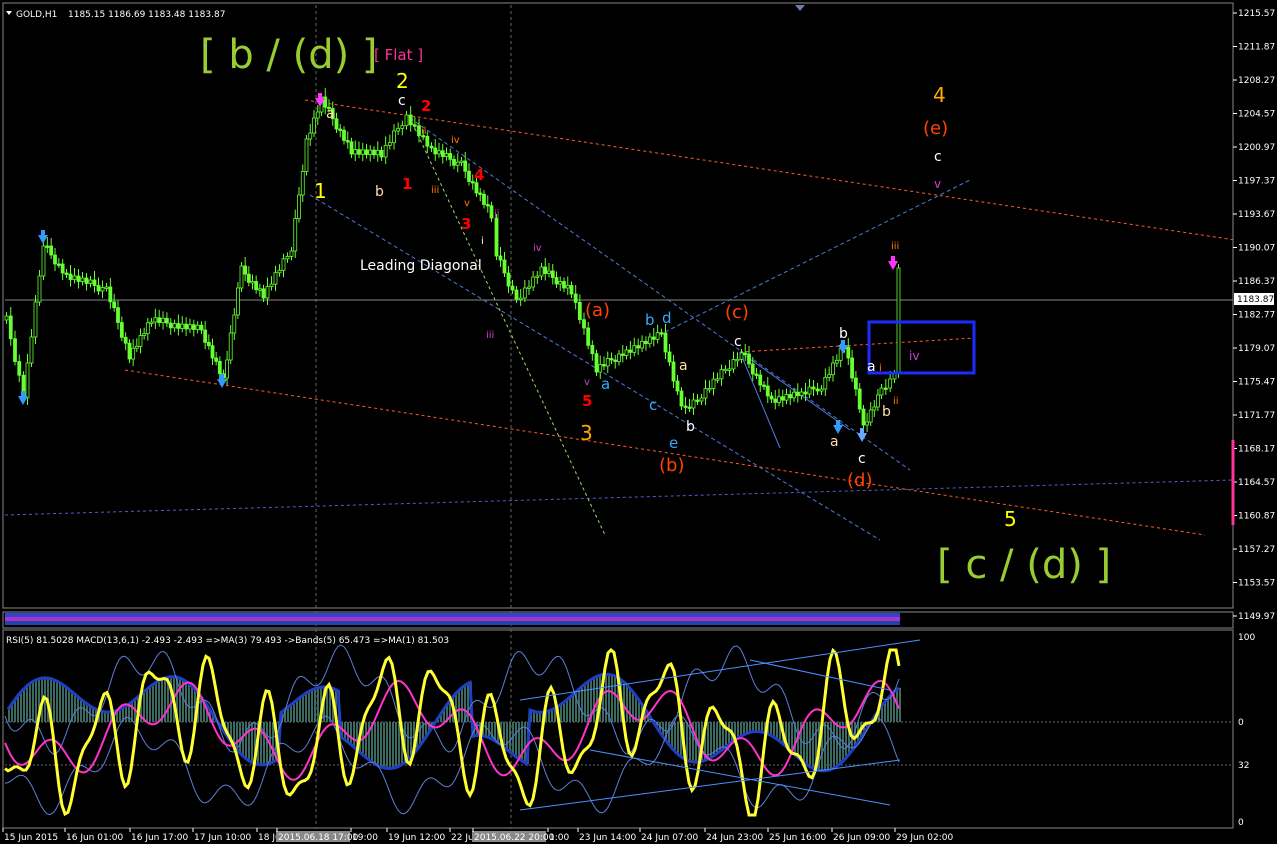  I want to click on price-tick-label: 1157.27, so click(1256, 550).